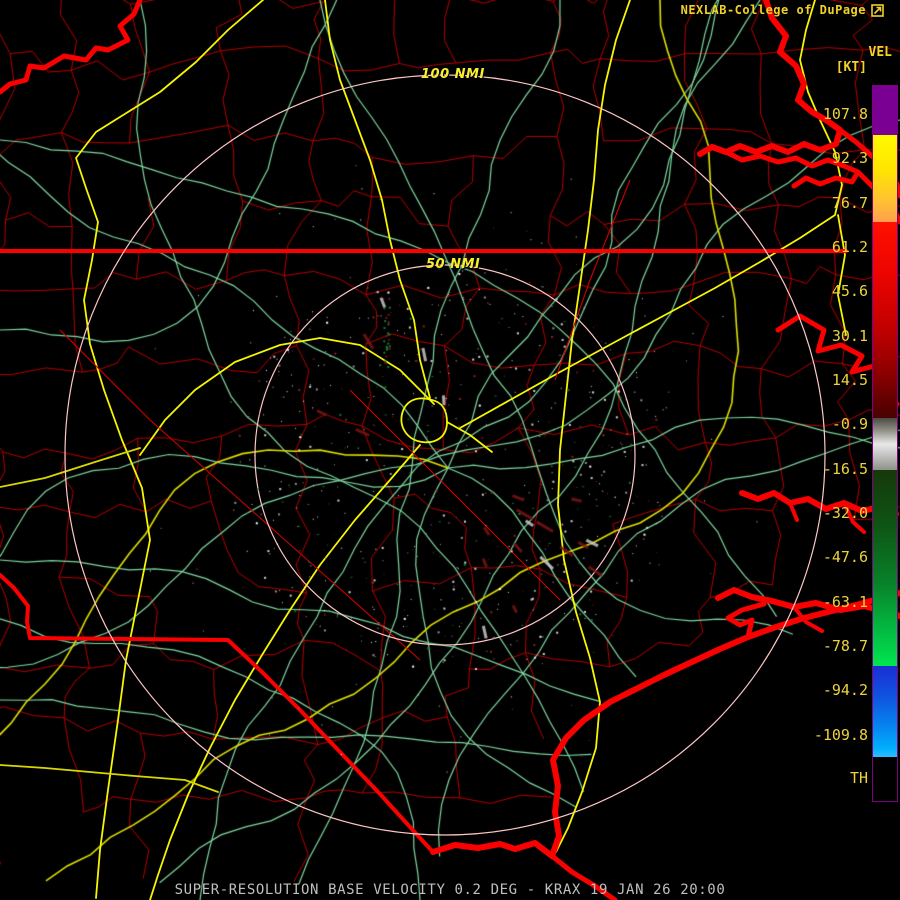 Image resolution: width=900 pixels, height=900 pixels. I want to click on brand-watermark: NEXLAB-College of DuPage, so click(782, 10).